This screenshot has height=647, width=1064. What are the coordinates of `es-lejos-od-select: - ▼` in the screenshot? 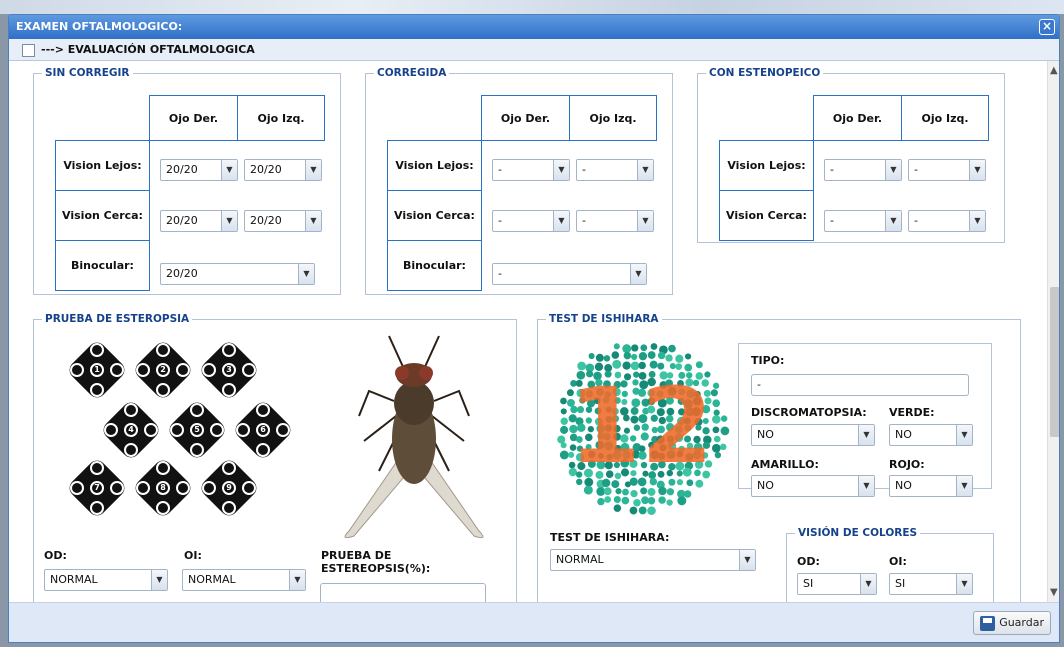 It's located at (863, 170).